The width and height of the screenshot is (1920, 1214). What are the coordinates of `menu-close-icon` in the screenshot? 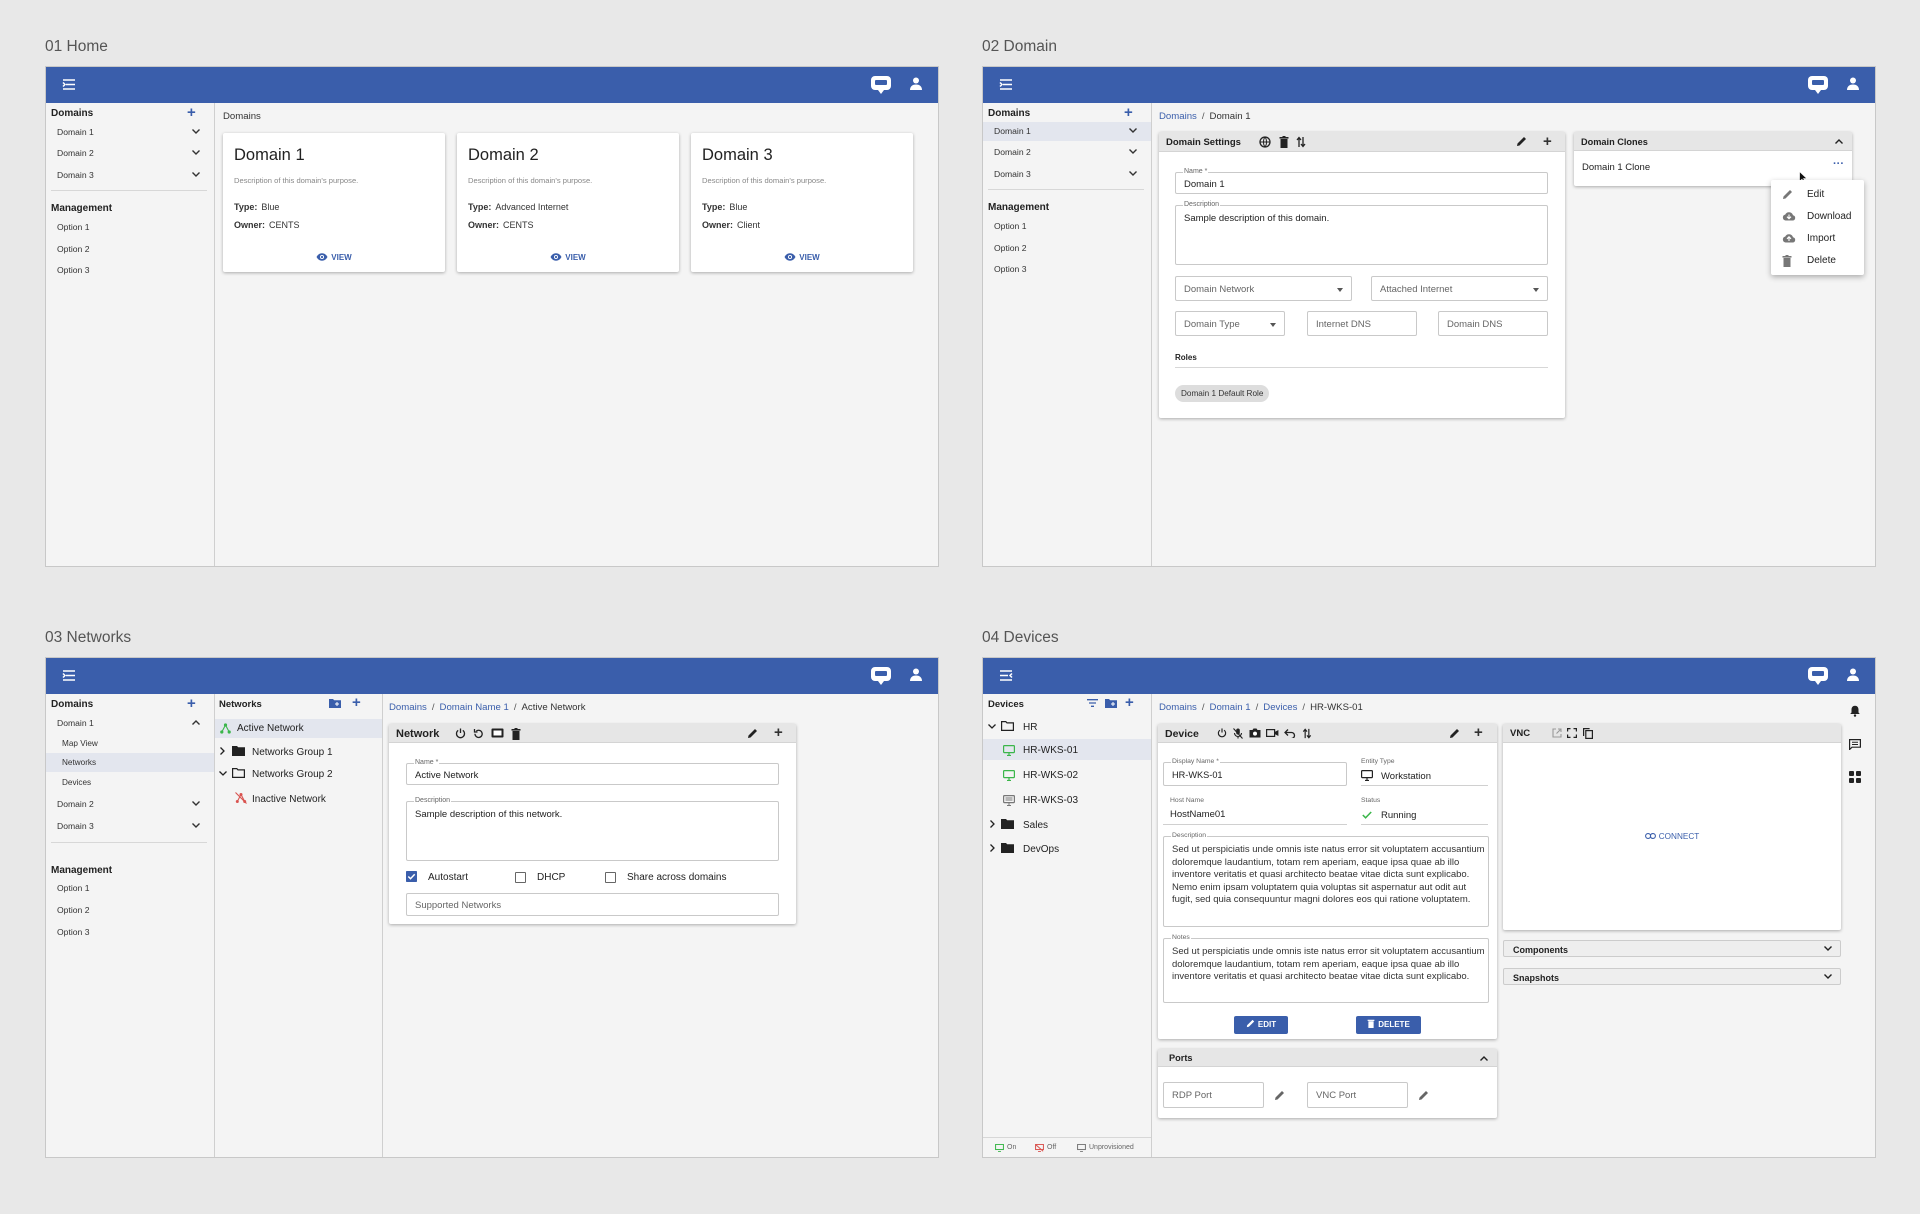 It's located at (1006, 675).